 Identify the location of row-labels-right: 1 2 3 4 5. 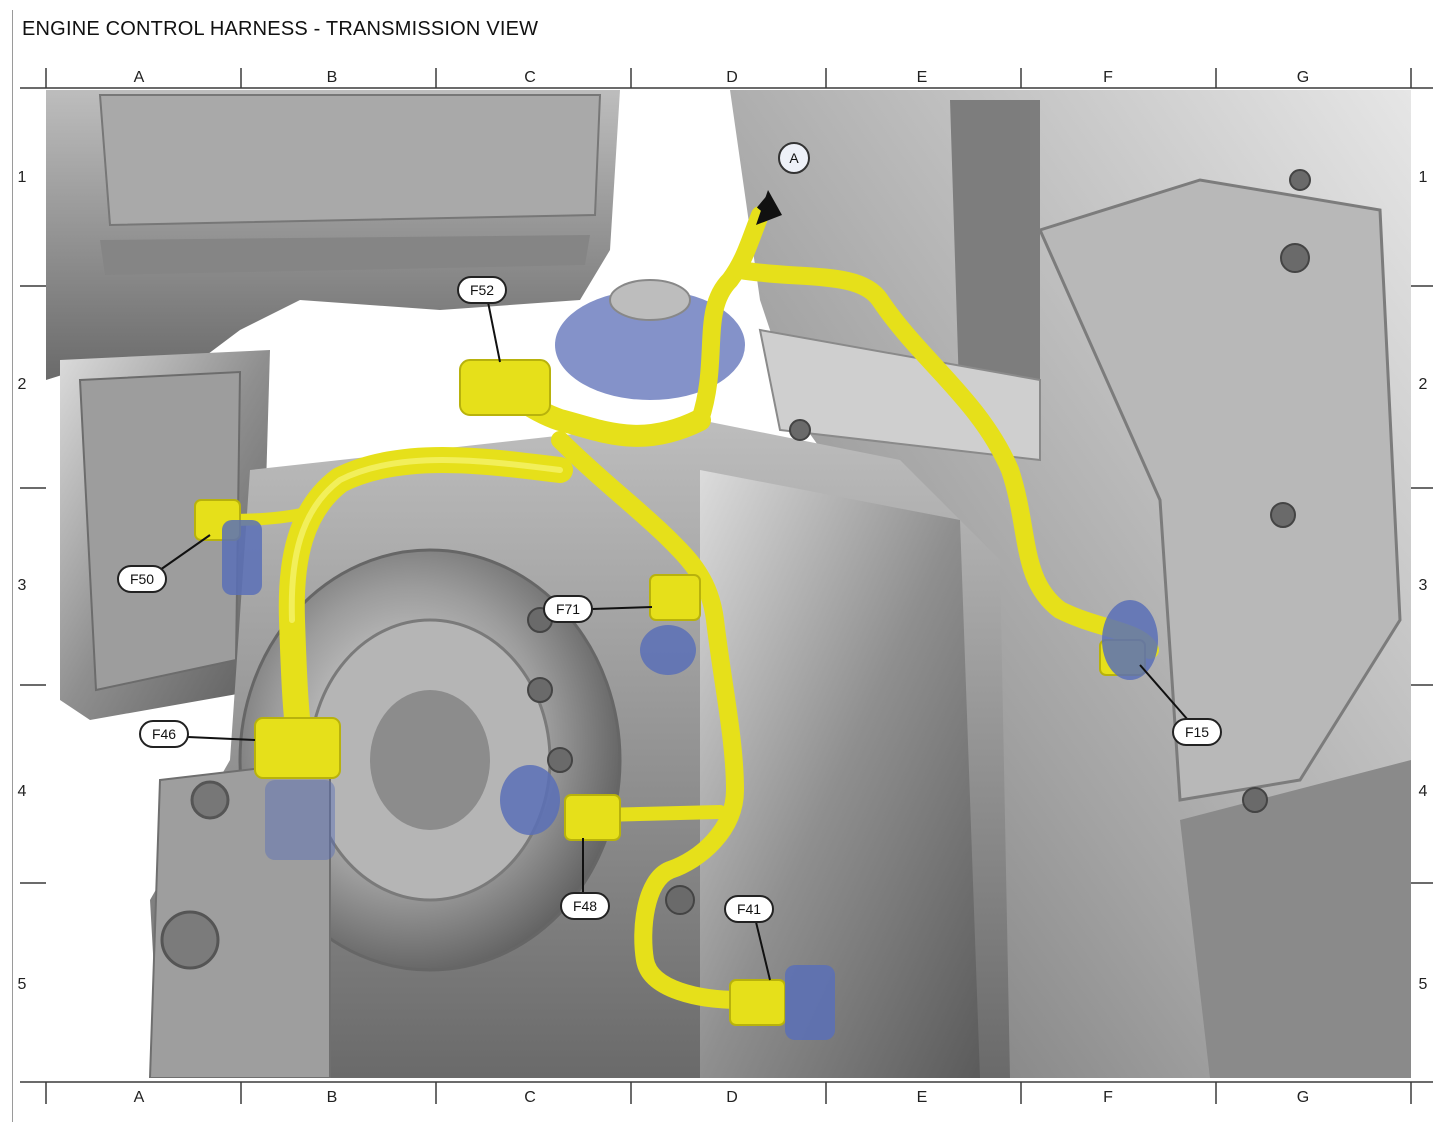
(1423, 581).